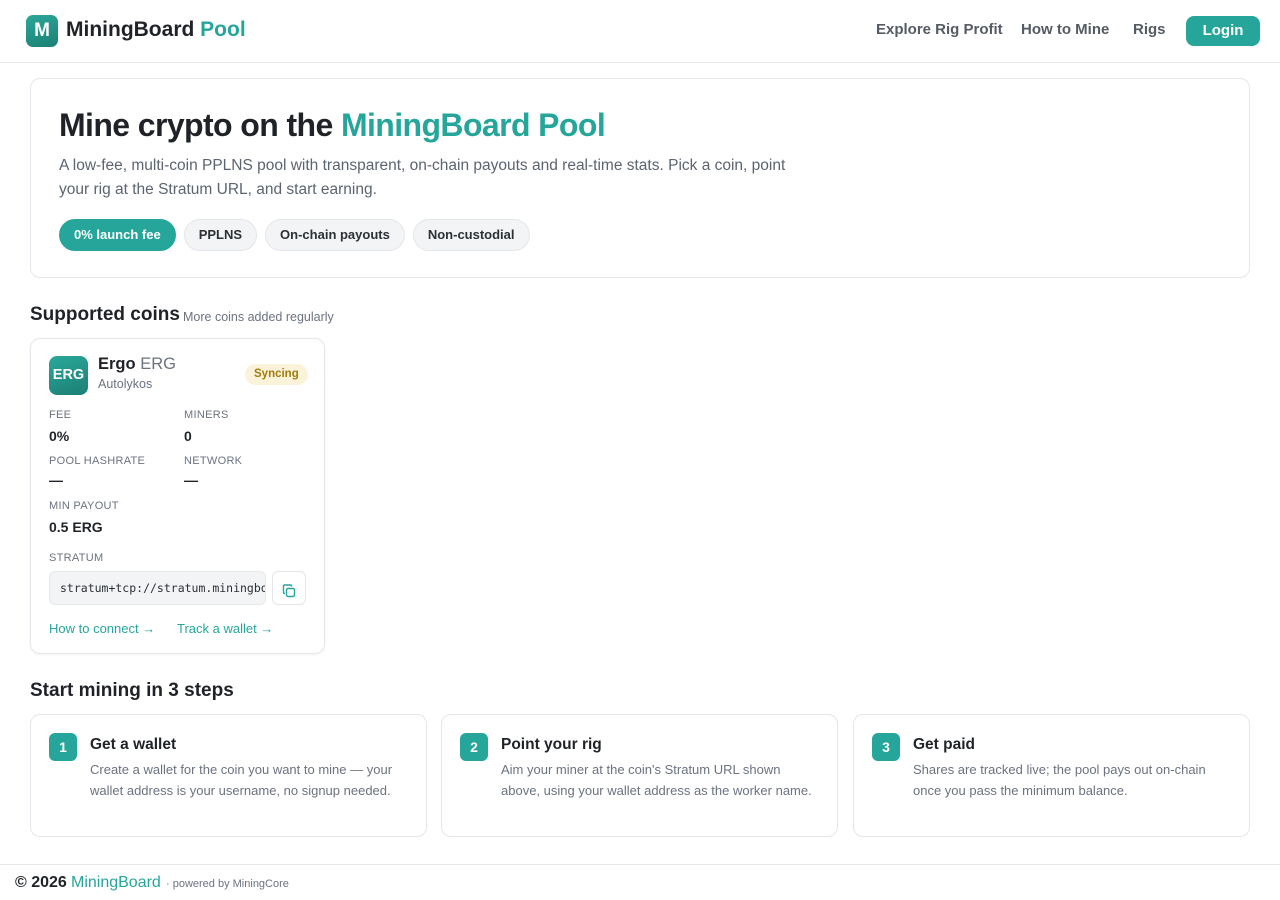  I want to click on login-button: Login, so click(1223, 31).